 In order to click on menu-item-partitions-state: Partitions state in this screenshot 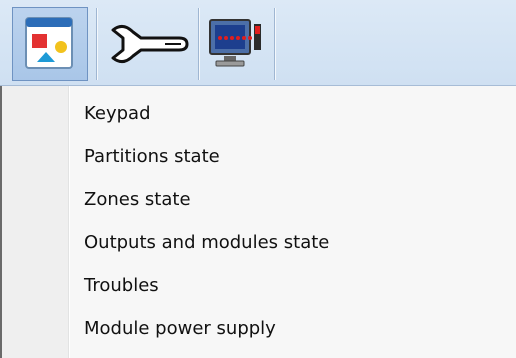, I will do `click(152, 157)`.